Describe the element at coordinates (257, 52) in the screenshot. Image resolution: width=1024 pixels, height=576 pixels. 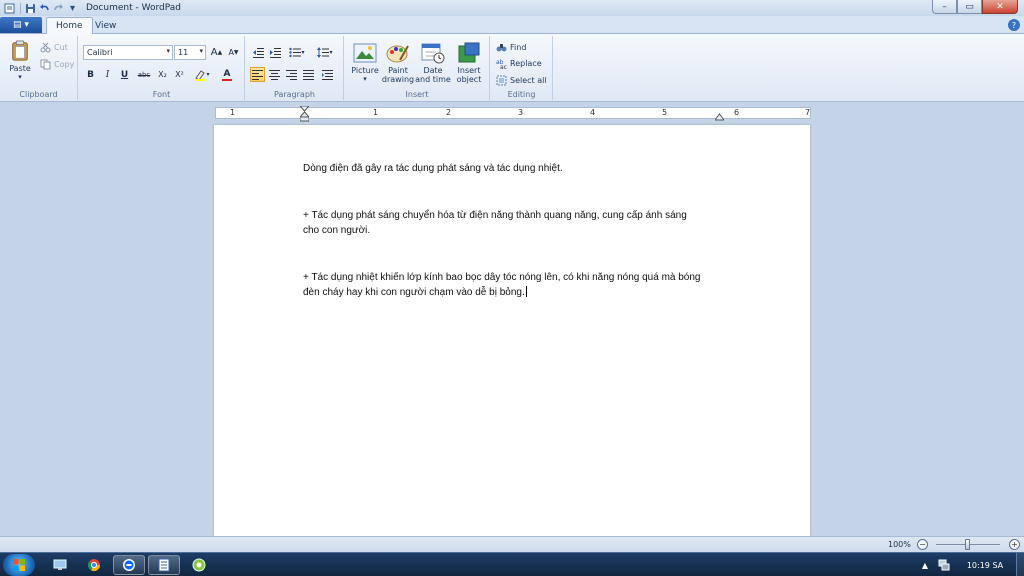
I see `decrease-indent-button` at that location.